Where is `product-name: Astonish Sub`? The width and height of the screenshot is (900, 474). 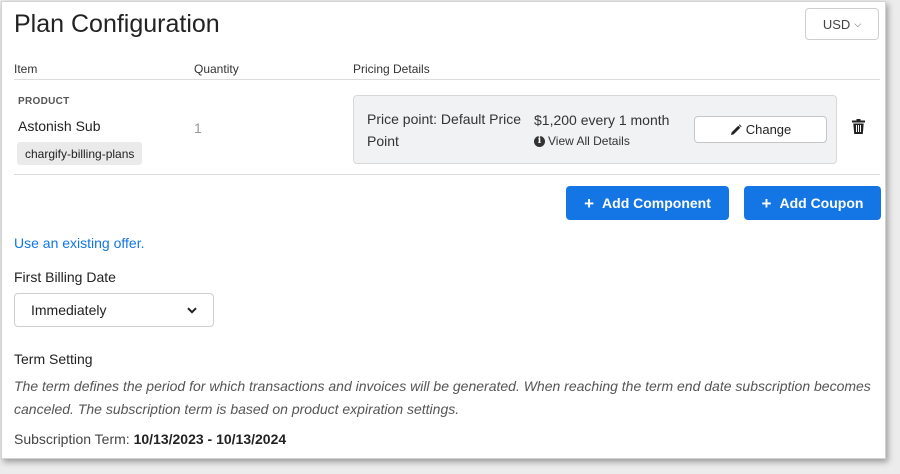
product-name: Astonish Sub is located at coordinates (59, 126).